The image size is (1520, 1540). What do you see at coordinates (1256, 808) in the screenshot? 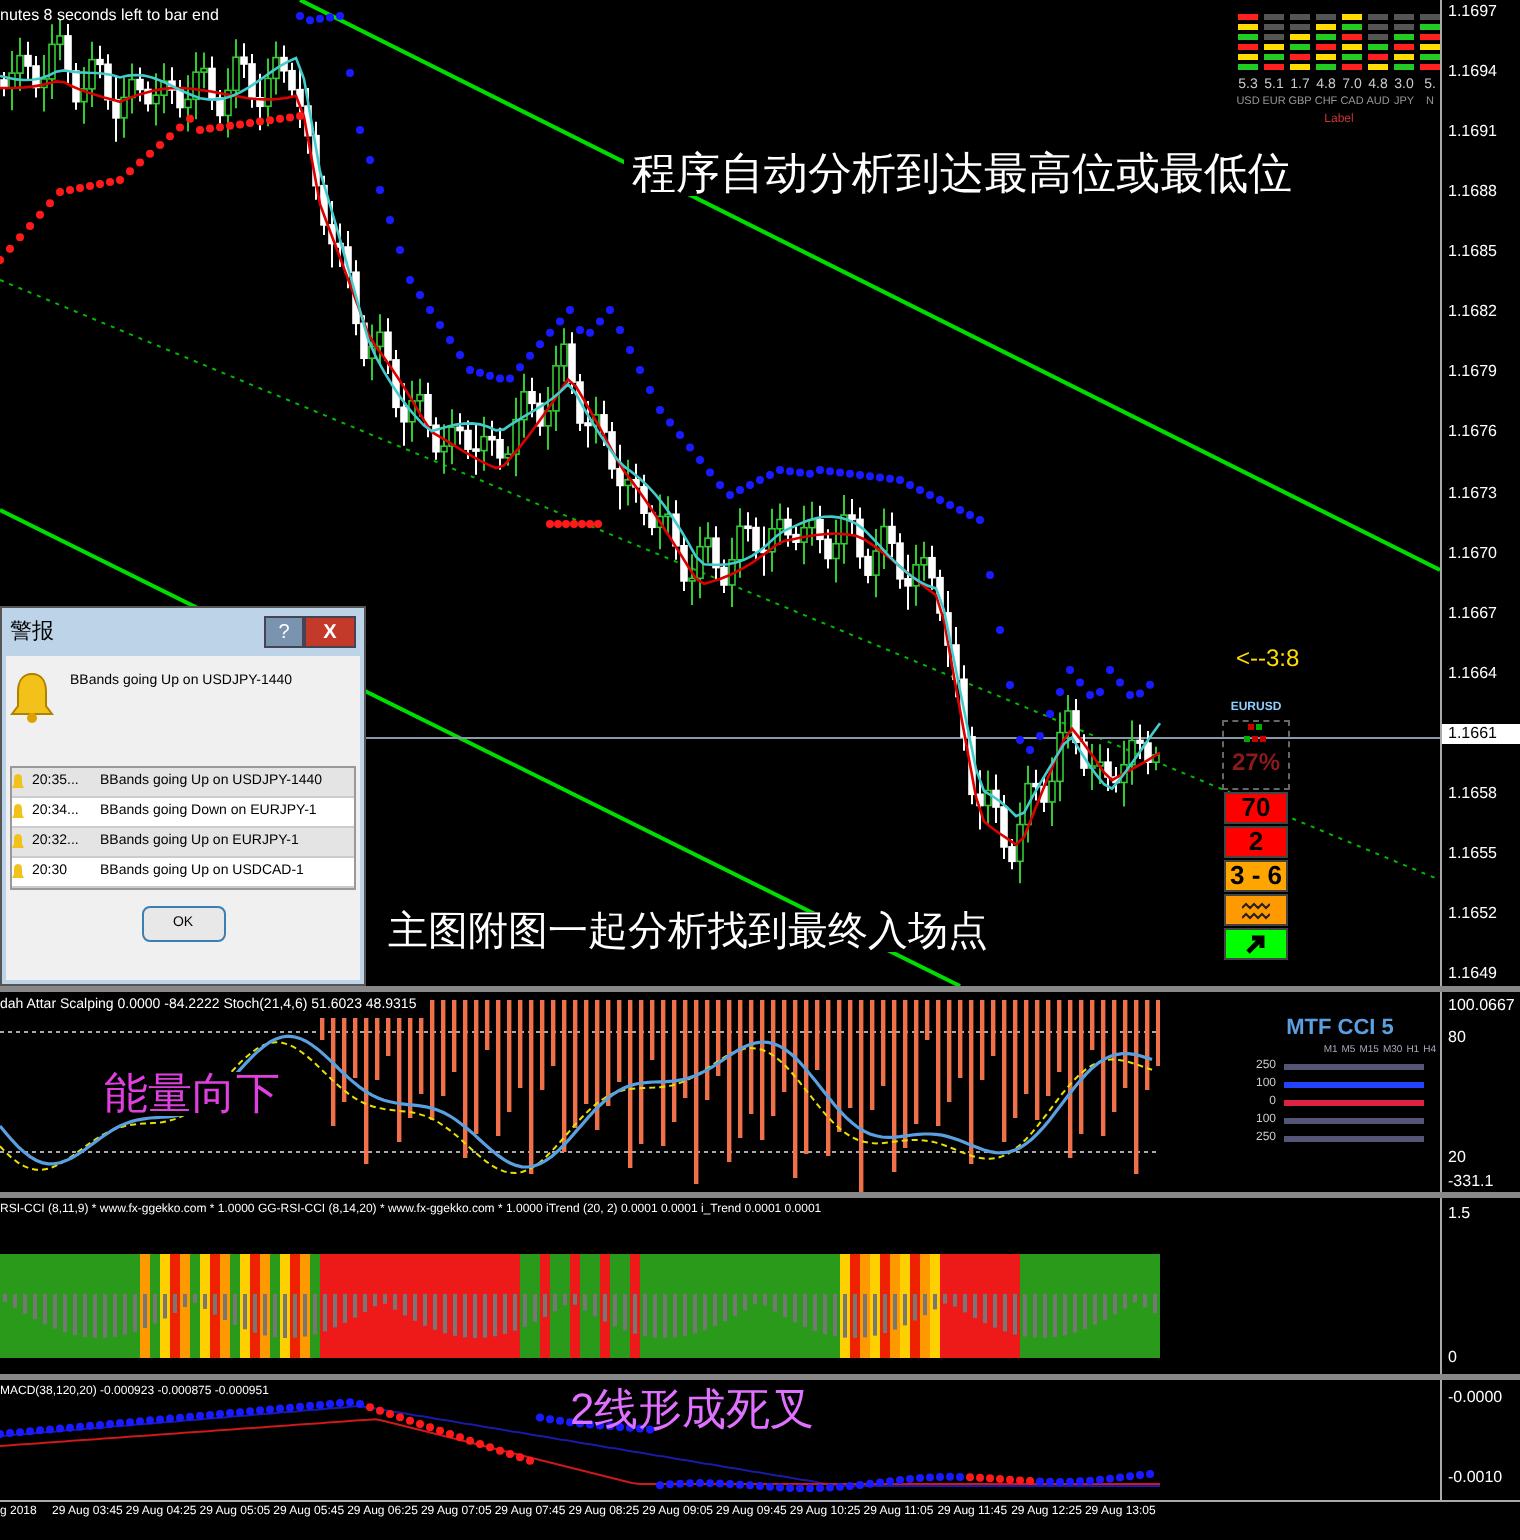
I see `signal-value: 70` at bounding box center [1256, 808].